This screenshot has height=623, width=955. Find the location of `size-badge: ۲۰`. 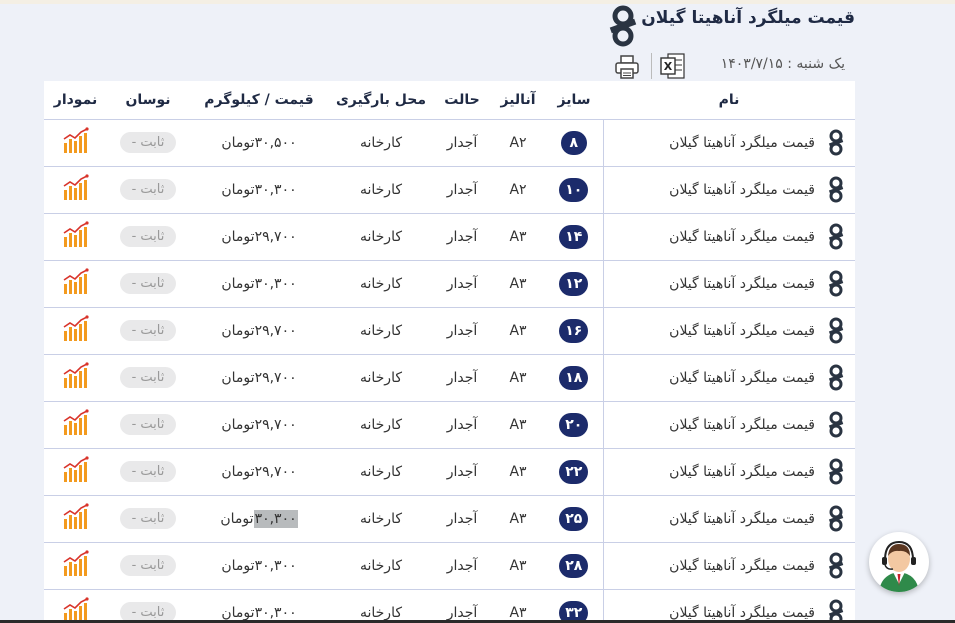

size-badge: ۲۰ is located at coordinates (574, 424).